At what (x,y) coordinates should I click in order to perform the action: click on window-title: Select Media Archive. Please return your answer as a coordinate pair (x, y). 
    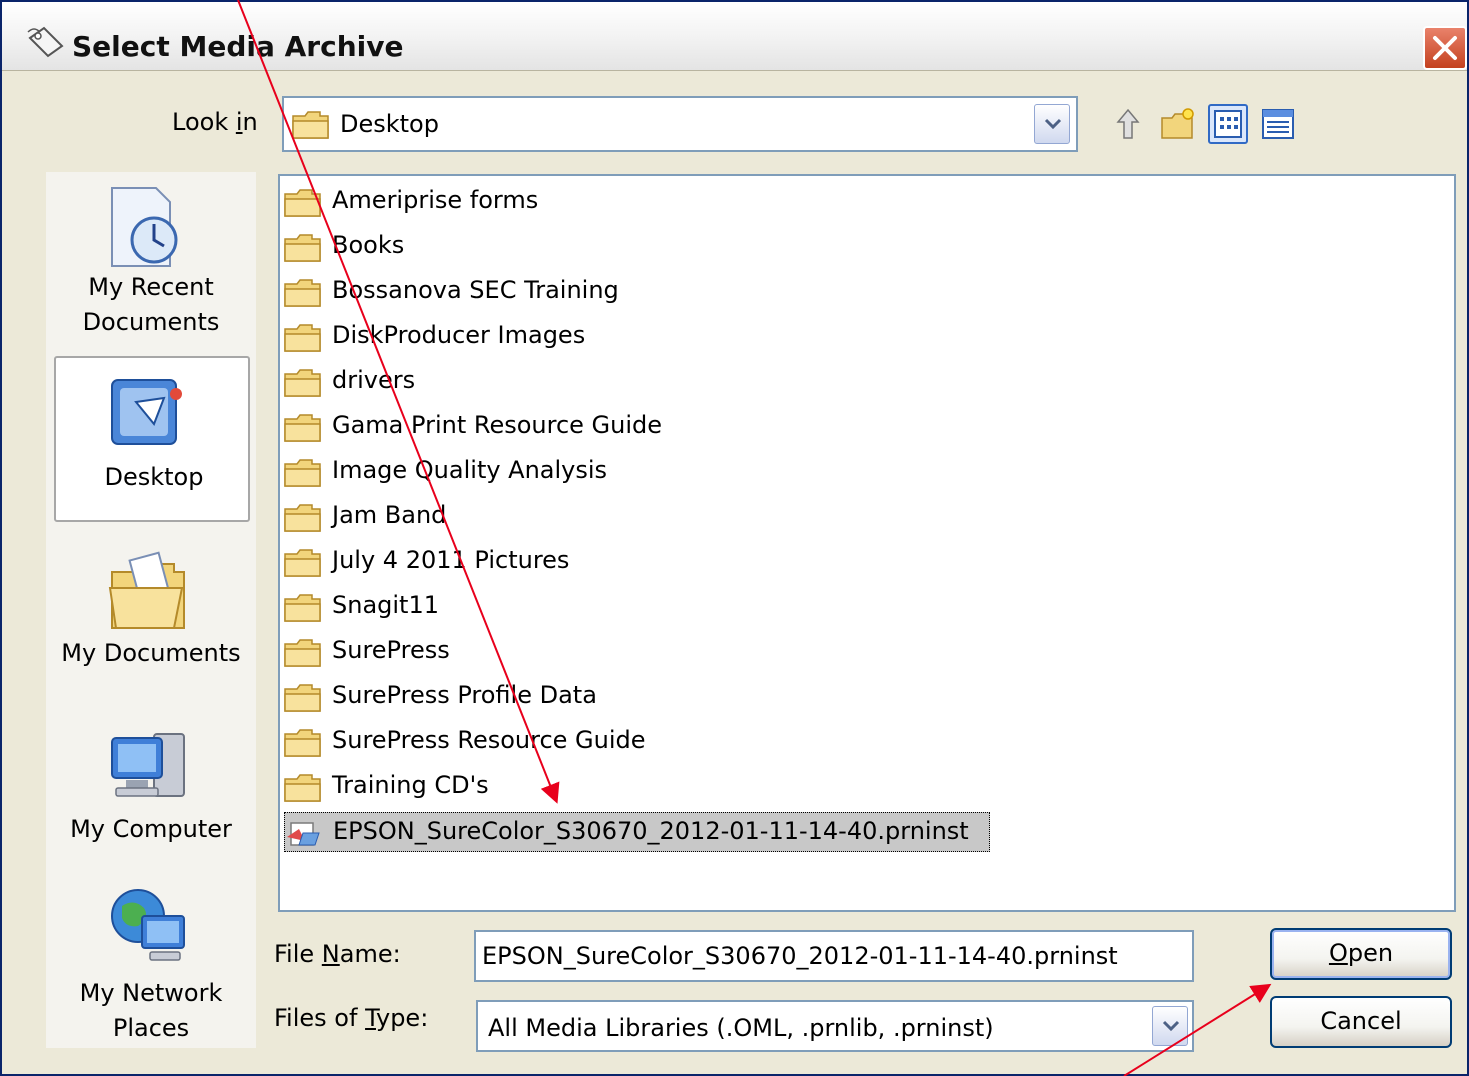
    Looking at the image, I should click on (238, 46).